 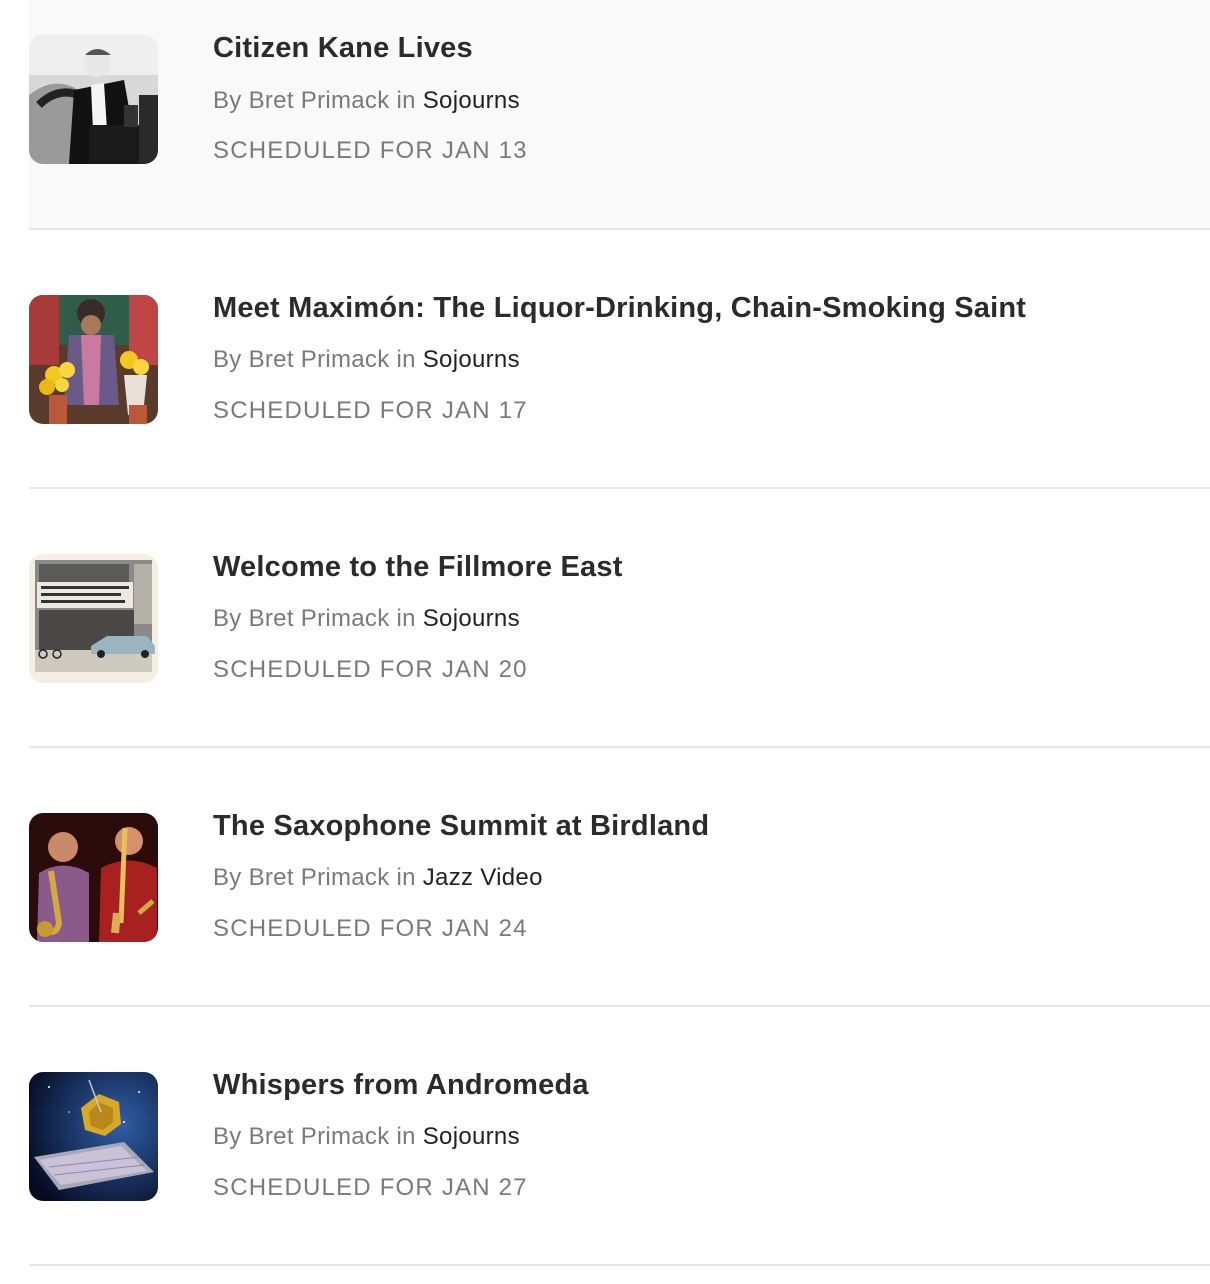 I want to click on post-title: Welcome to the Fillmore East, so click(x=418, y=567).